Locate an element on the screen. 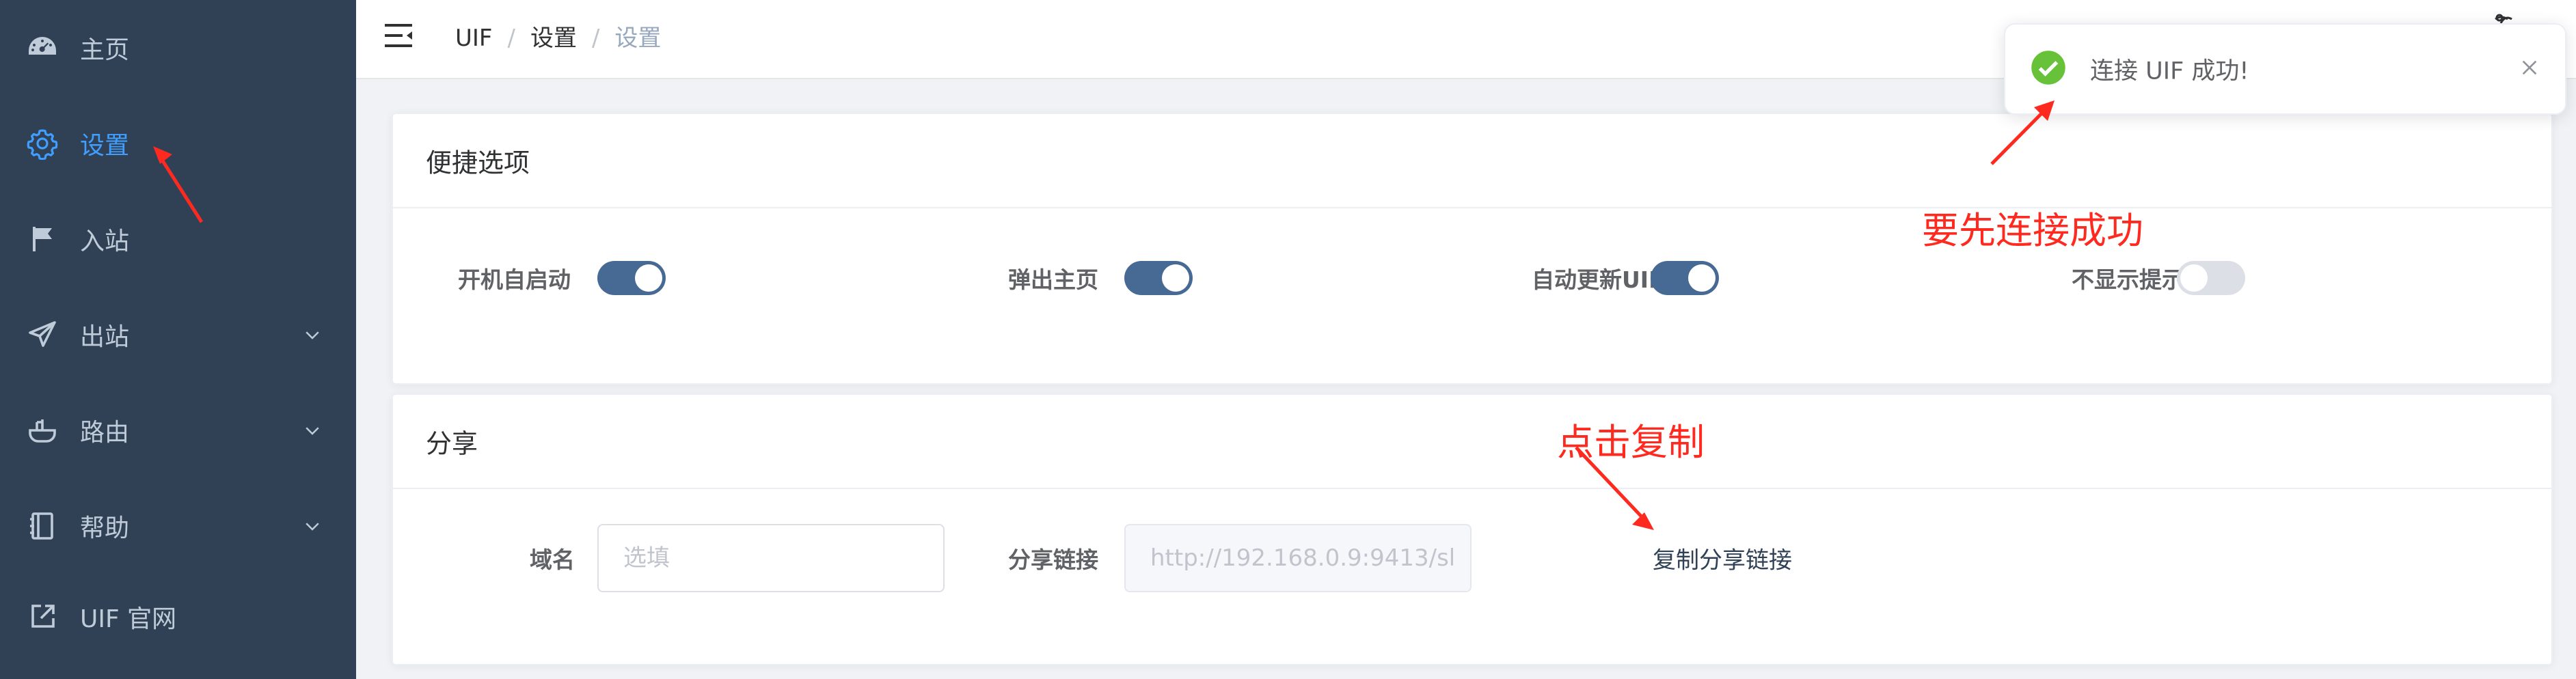 The image size is (2576, 679). sidebar-item-label: 入站 is located at coordinates (105, 241).